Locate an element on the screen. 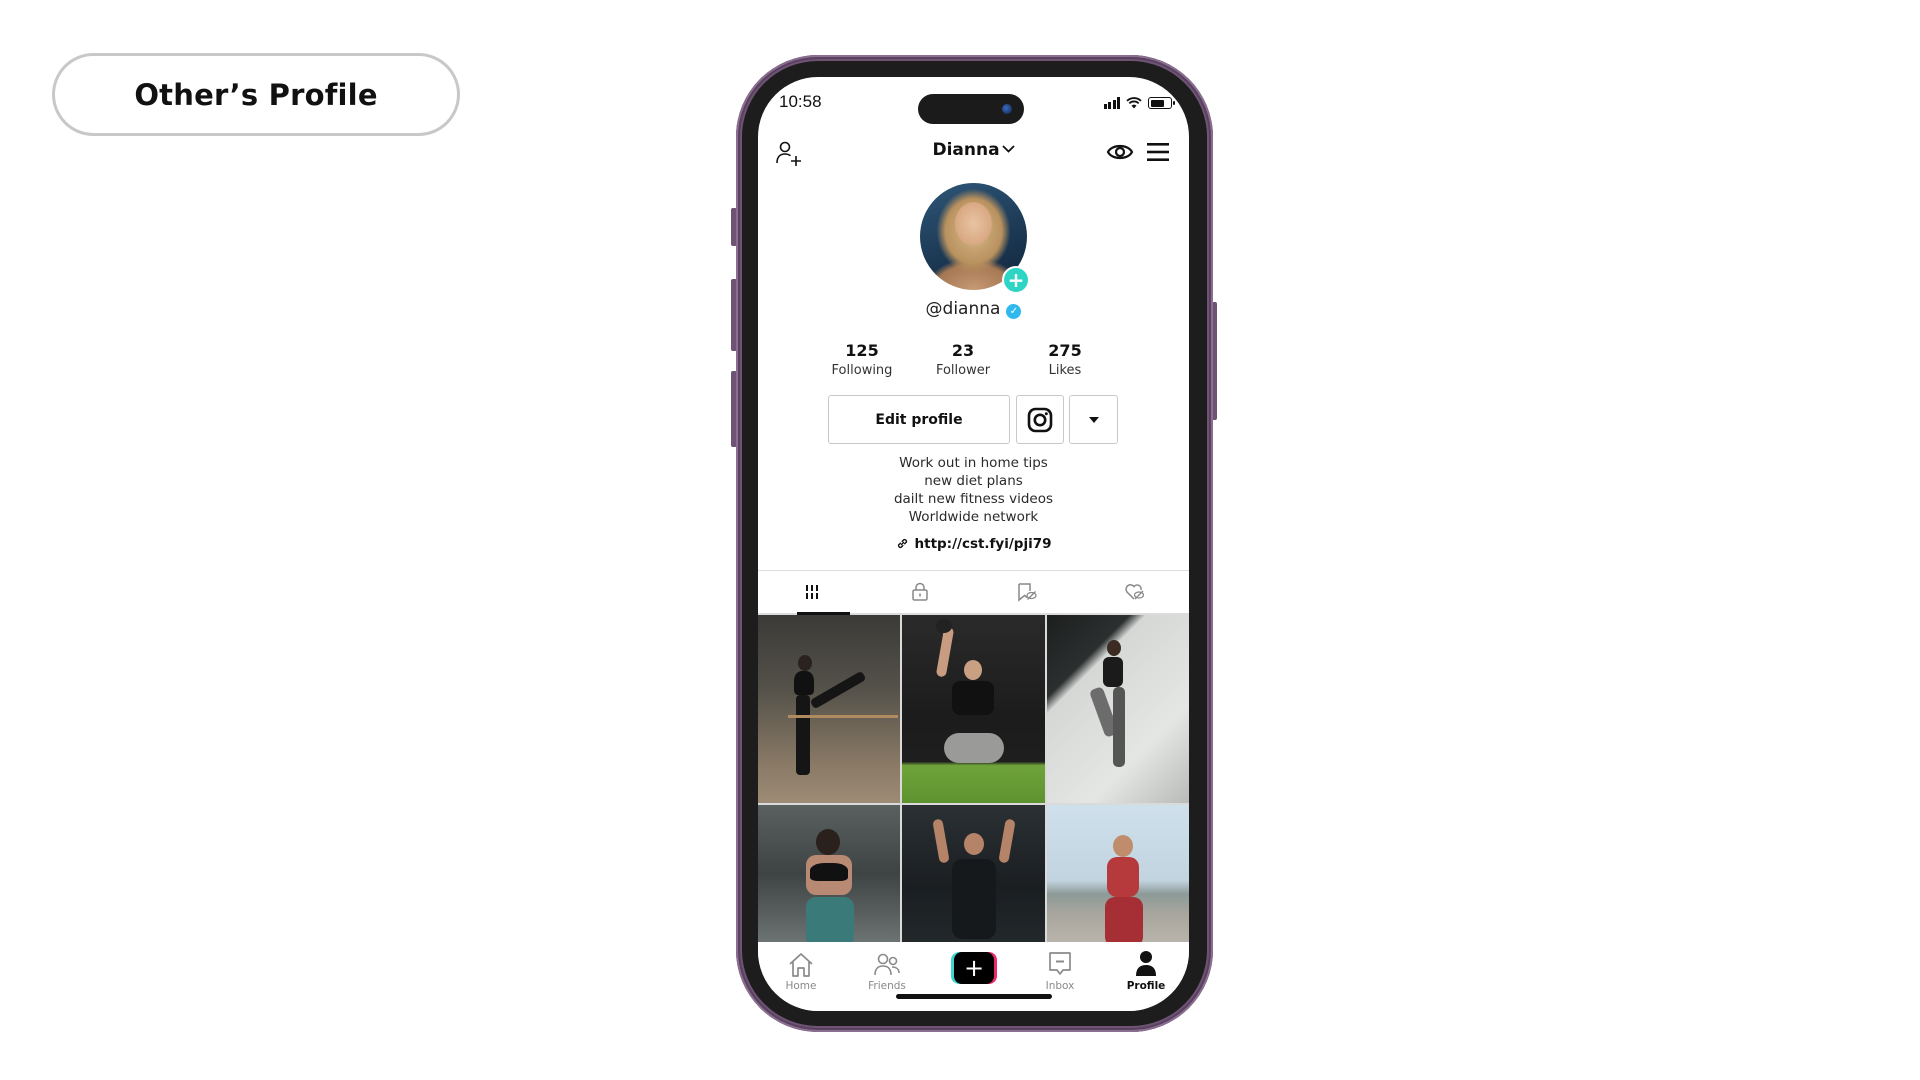 The height and width of the screenshot is (1080, 1920). tab-private is located at coordinates (920, 592).